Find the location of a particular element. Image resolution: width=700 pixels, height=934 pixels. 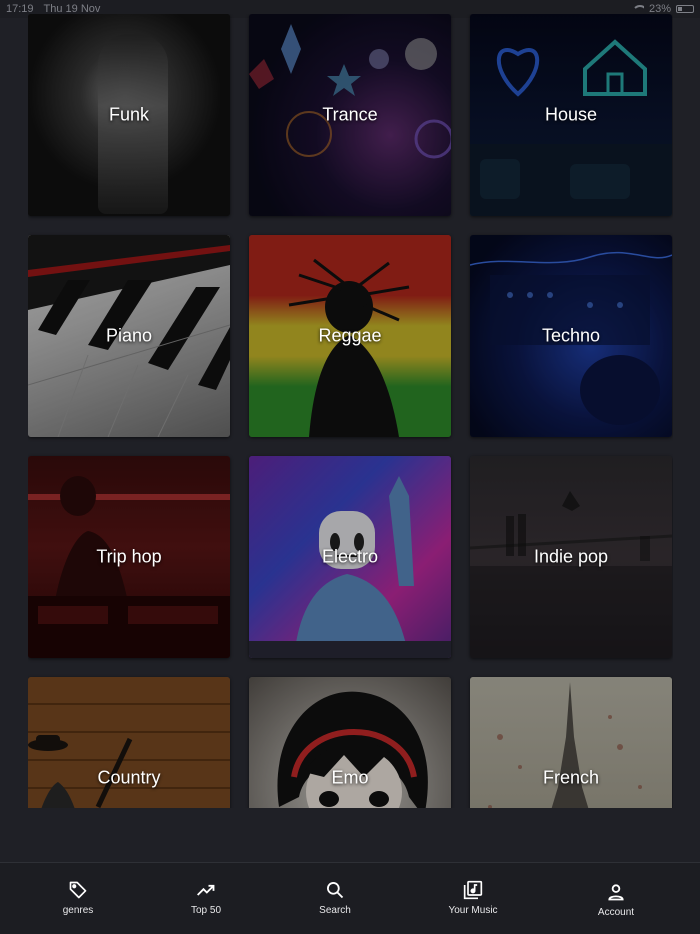

tab-search: Search is located at coordinates (335, 898).